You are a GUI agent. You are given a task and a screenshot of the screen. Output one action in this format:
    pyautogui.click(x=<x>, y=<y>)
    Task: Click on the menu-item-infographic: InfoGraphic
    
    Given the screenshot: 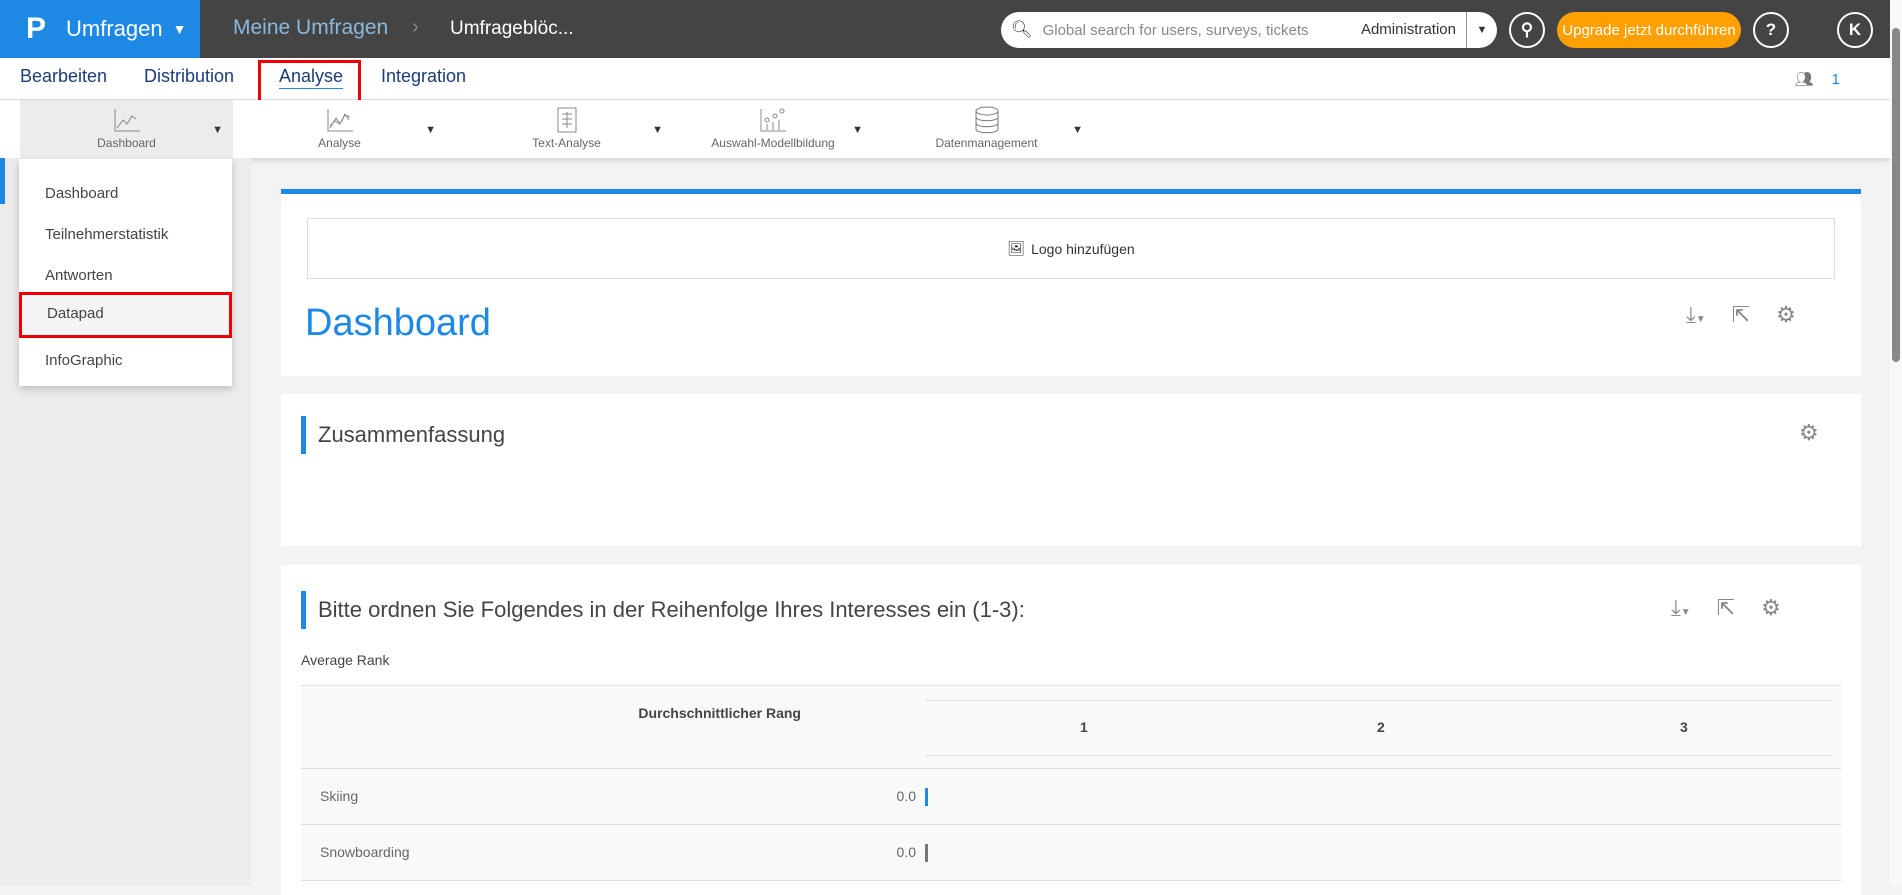 What is the action you would take?
    pyautogui.click(x=84, y=360)
    